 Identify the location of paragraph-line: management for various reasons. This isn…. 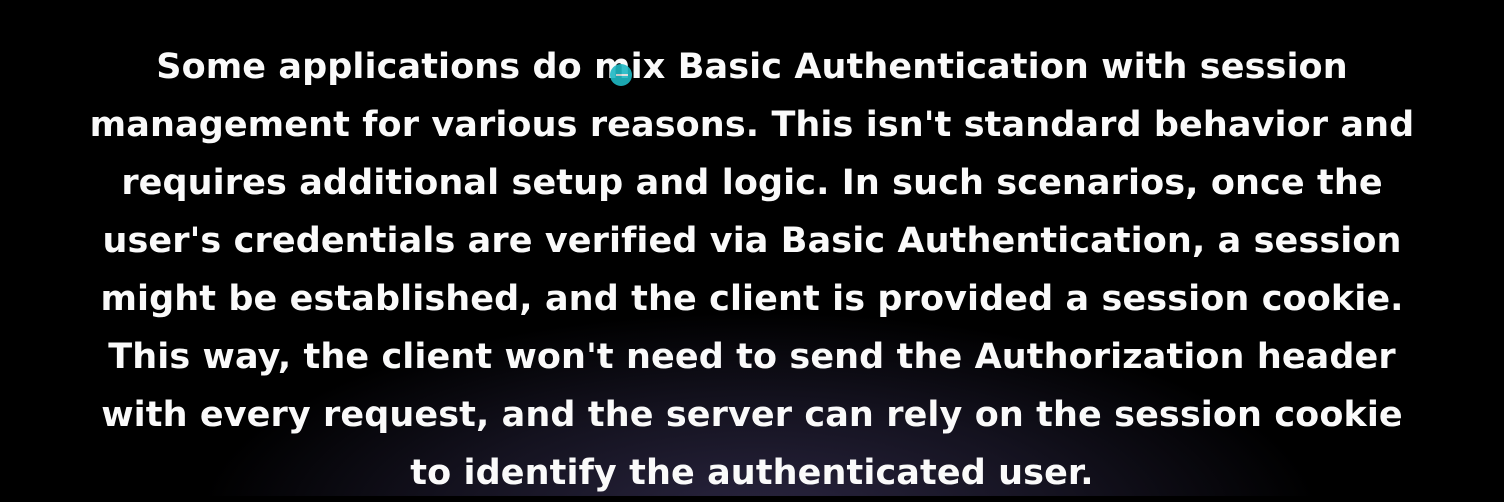
(752, 125).